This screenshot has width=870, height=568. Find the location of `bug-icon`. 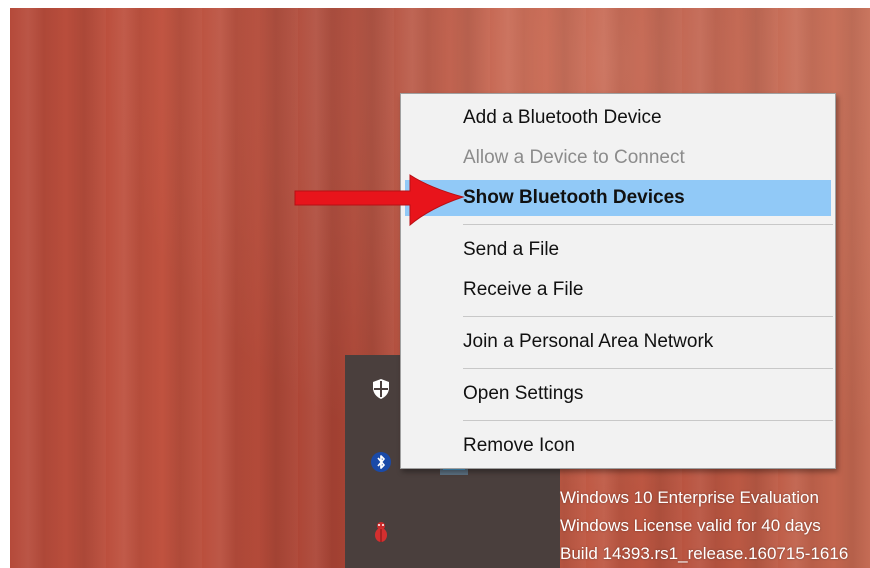

bug-icon is located at coordinates (381, 532).